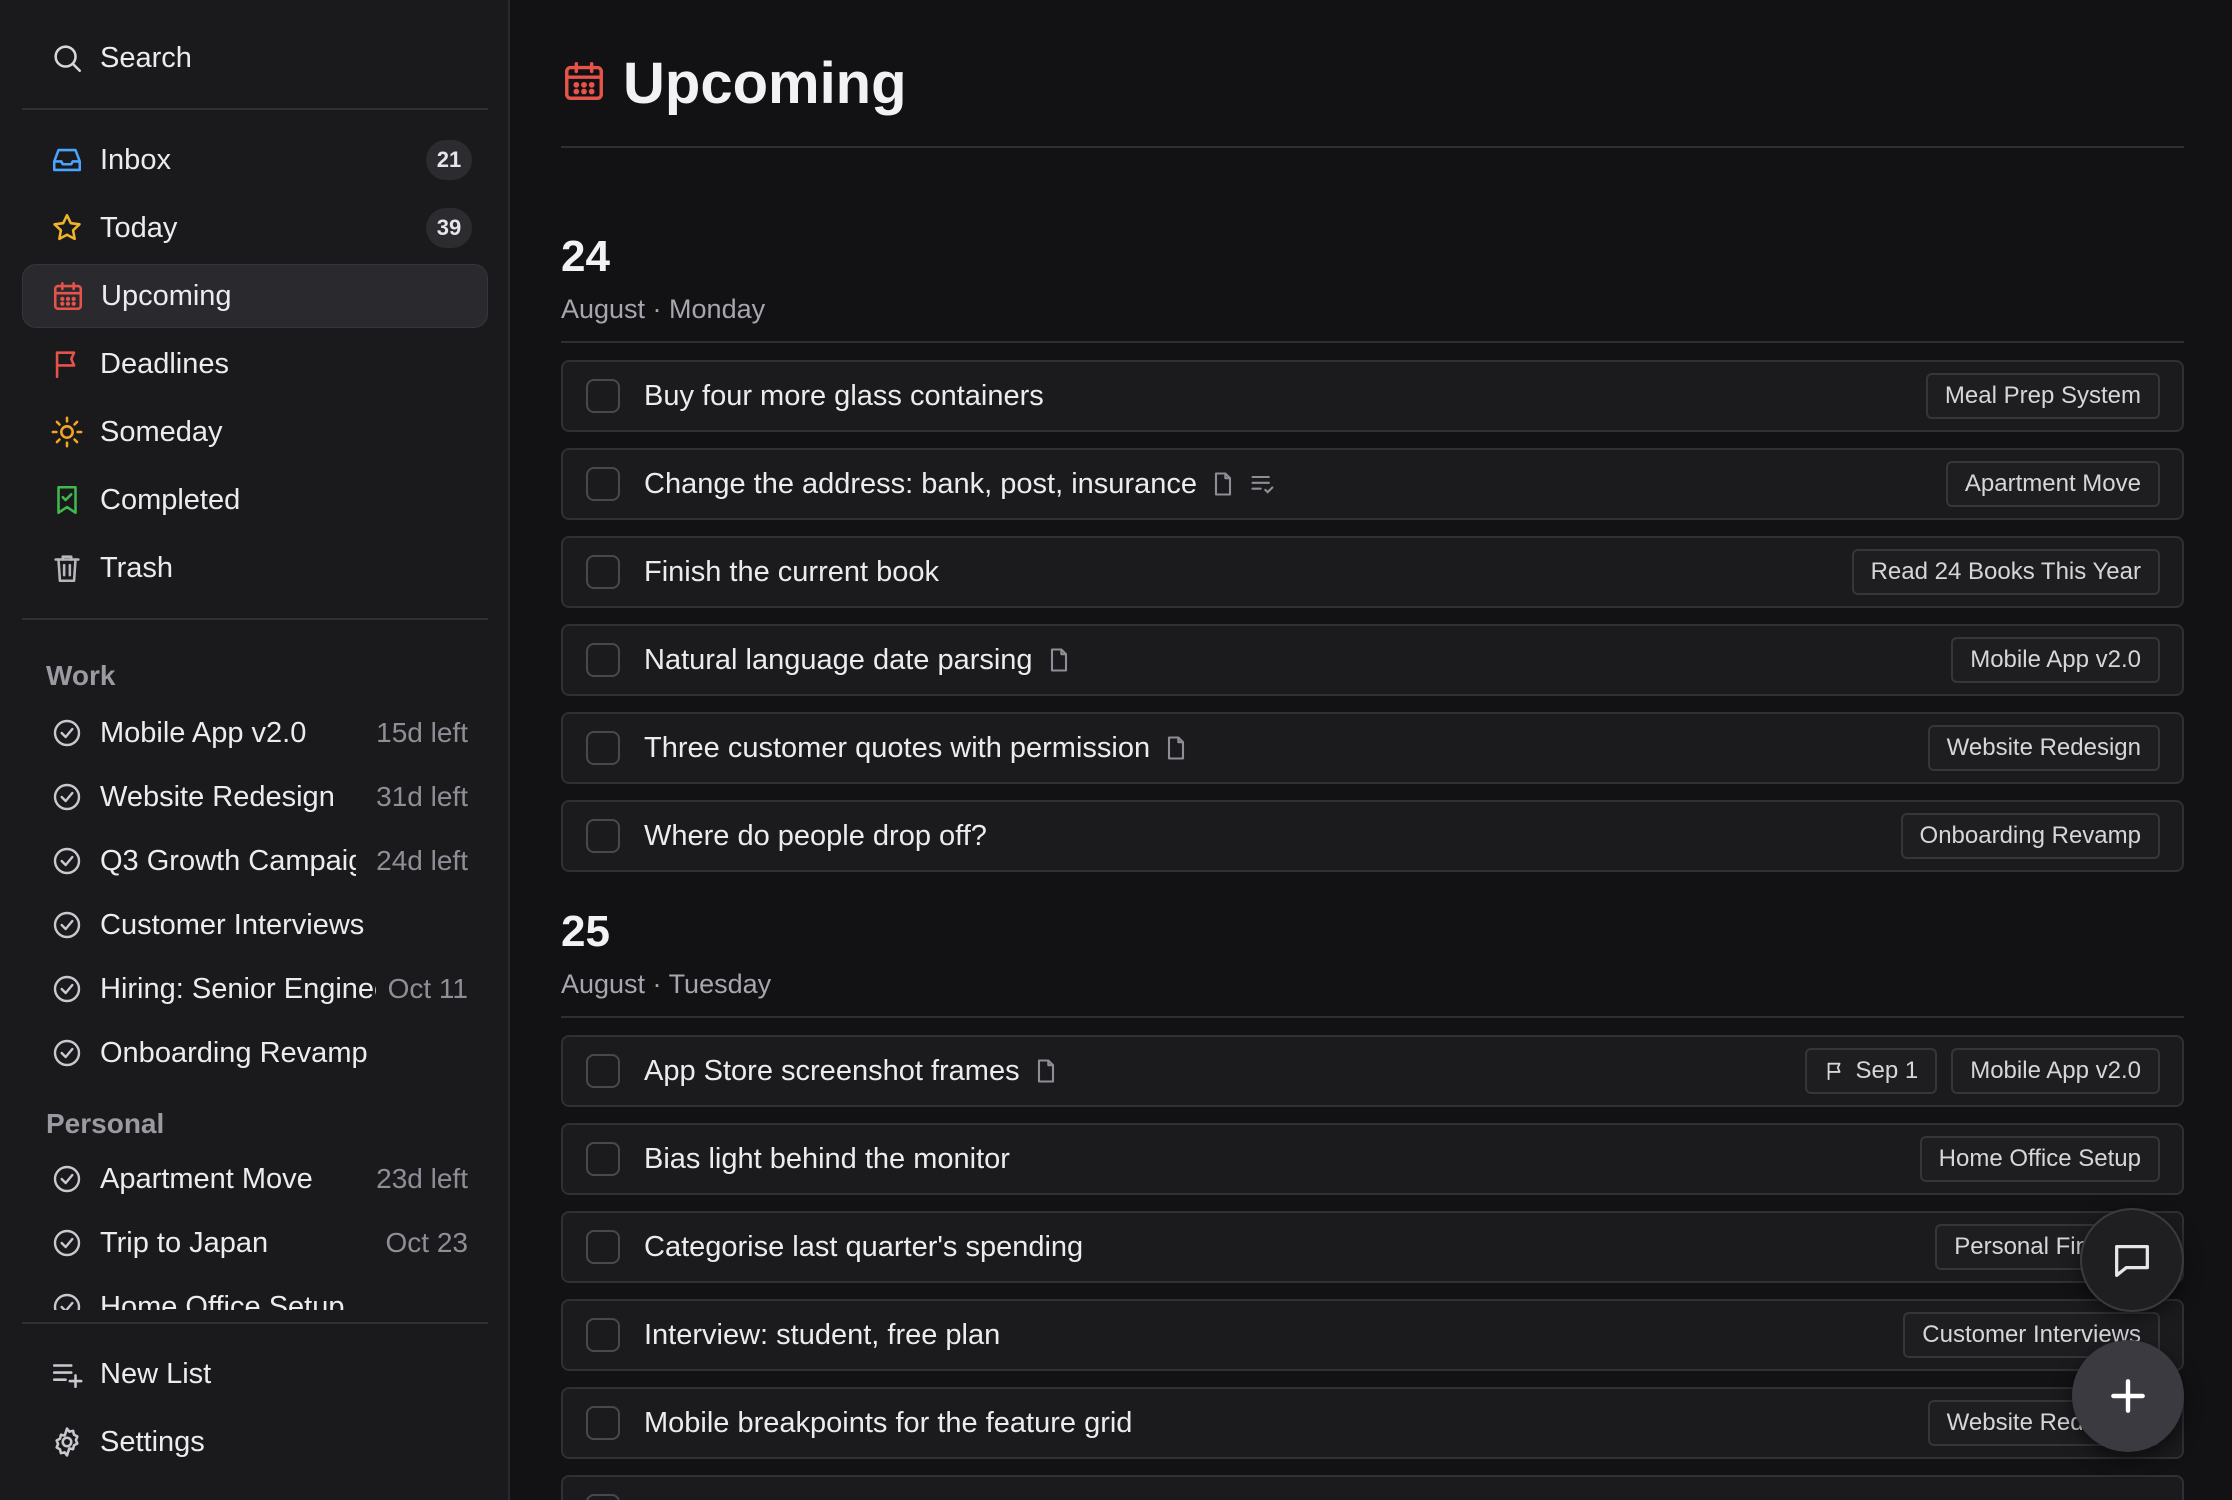  I want to click on project-item: Hiring: Senior Engineer Oct 11, so click(255, 989).